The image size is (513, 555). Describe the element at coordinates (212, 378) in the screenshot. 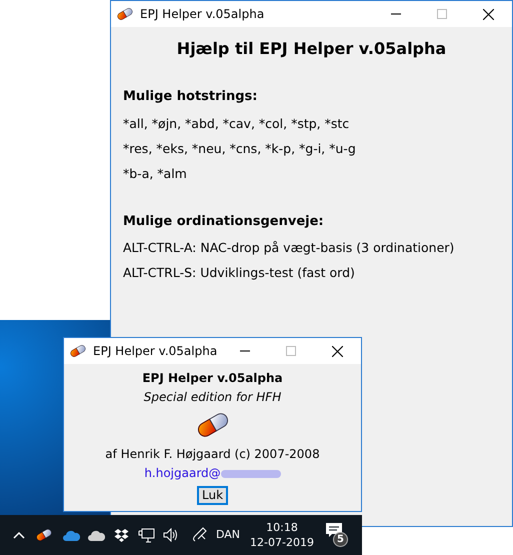

I see `app-name: EPJ Helper v.05alpha` at that location.